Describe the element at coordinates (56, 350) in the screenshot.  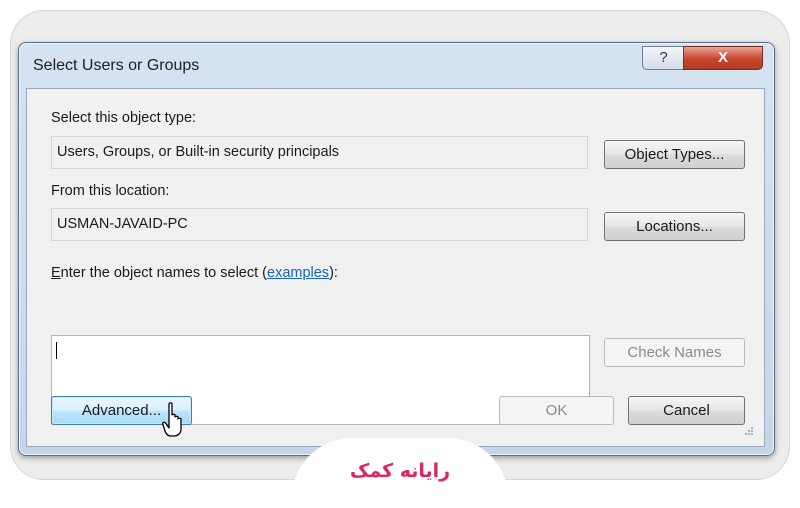
I see `text-caret` at that location.